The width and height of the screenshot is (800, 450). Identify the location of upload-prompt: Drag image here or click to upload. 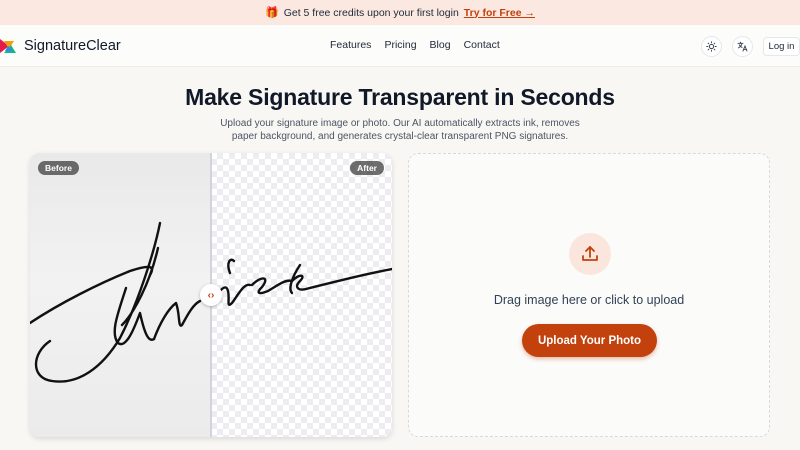
(589, 300).